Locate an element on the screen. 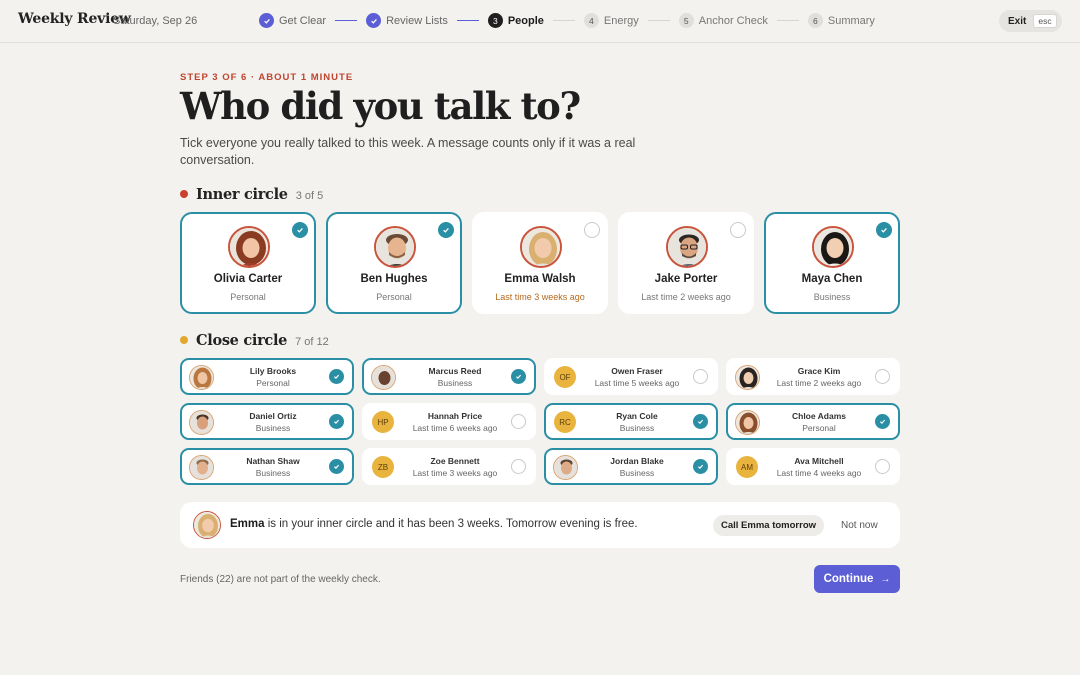 The height and width of the screenshot is (675, 1080). person-card-ava-mitchell: AM Ava Mitchell Last time 4 weeks ago is located at coordinates (813, 466).